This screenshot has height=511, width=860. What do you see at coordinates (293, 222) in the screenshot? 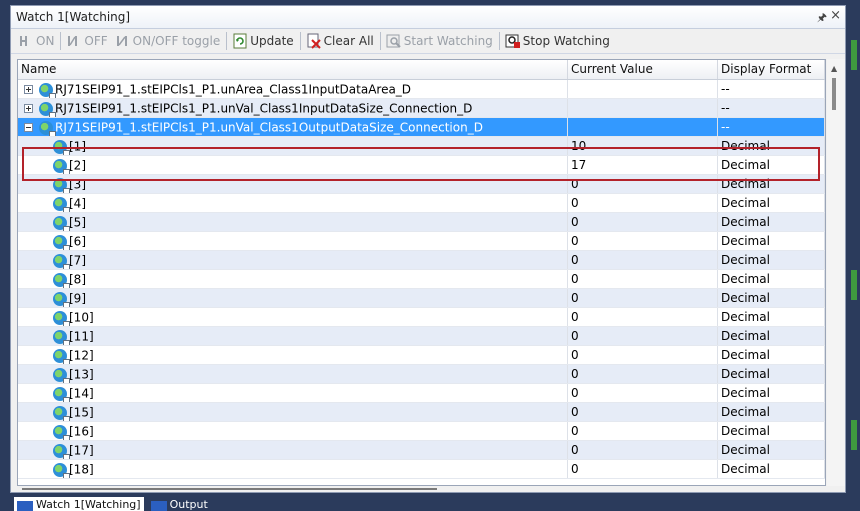
I see `name-cell: [5]` at bounding box center [293, 222].